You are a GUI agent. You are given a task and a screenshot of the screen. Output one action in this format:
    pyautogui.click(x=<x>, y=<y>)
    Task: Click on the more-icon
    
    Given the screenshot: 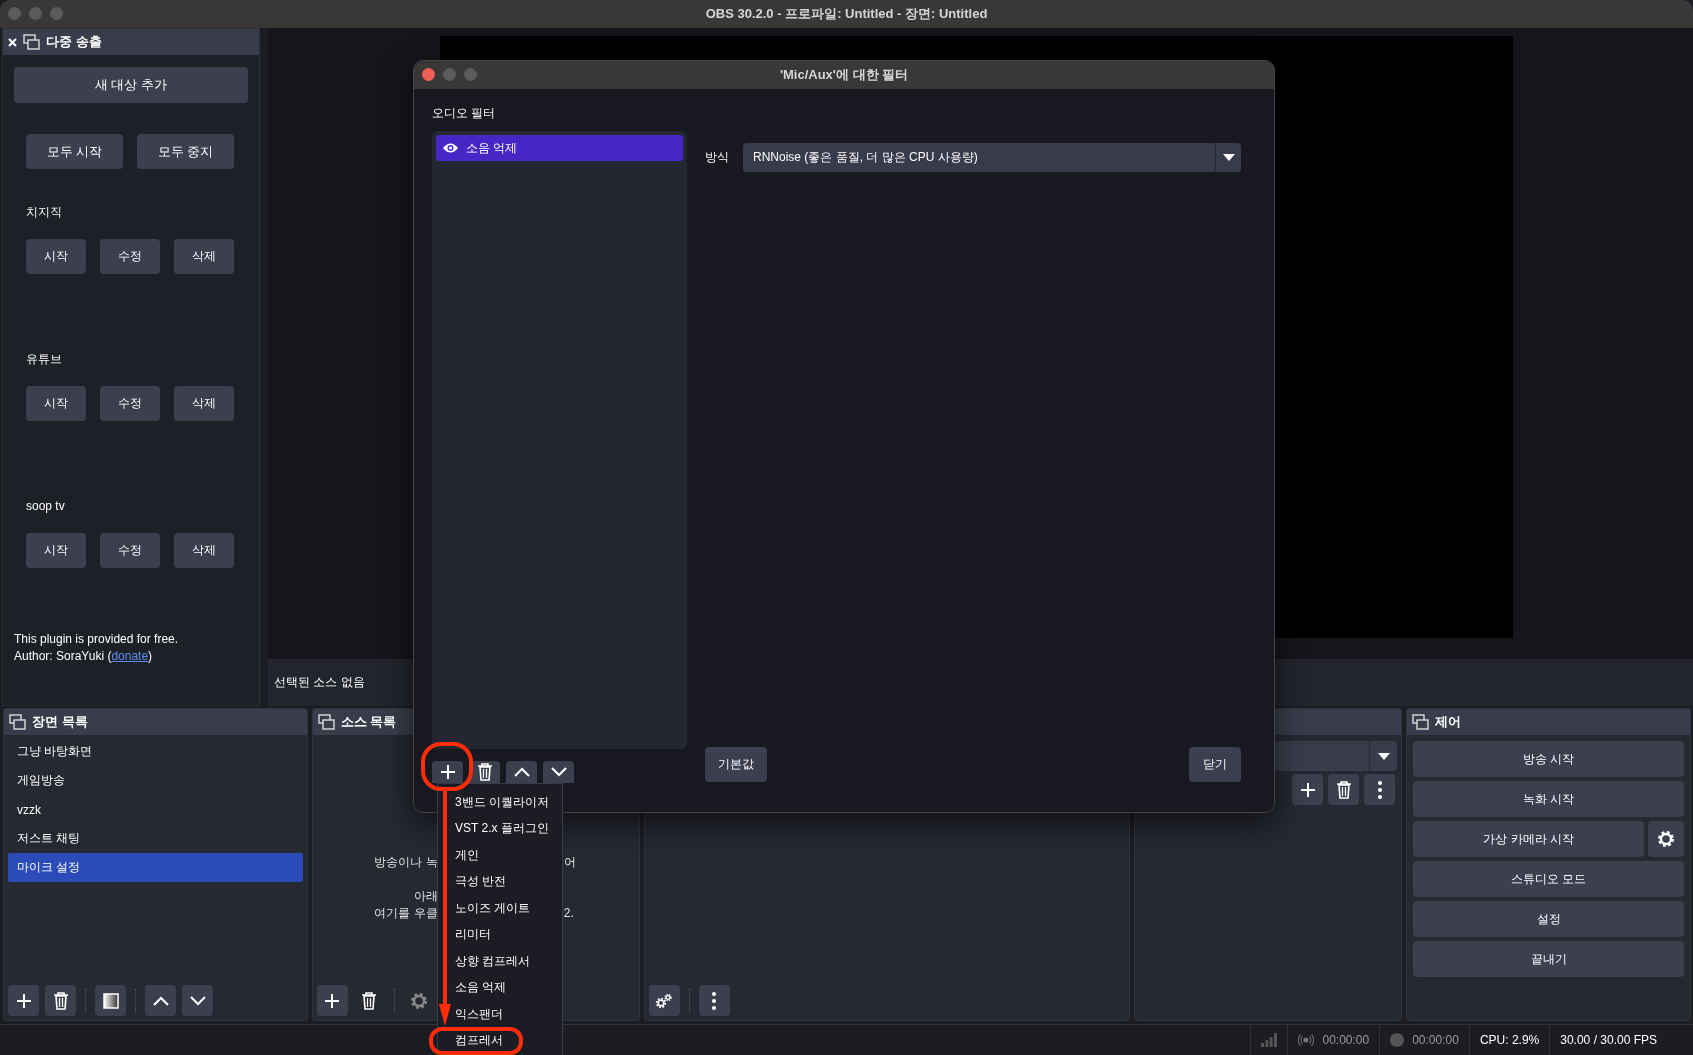 What is the action you would take?
    pyautogui.click(x=1379, y=789)
    